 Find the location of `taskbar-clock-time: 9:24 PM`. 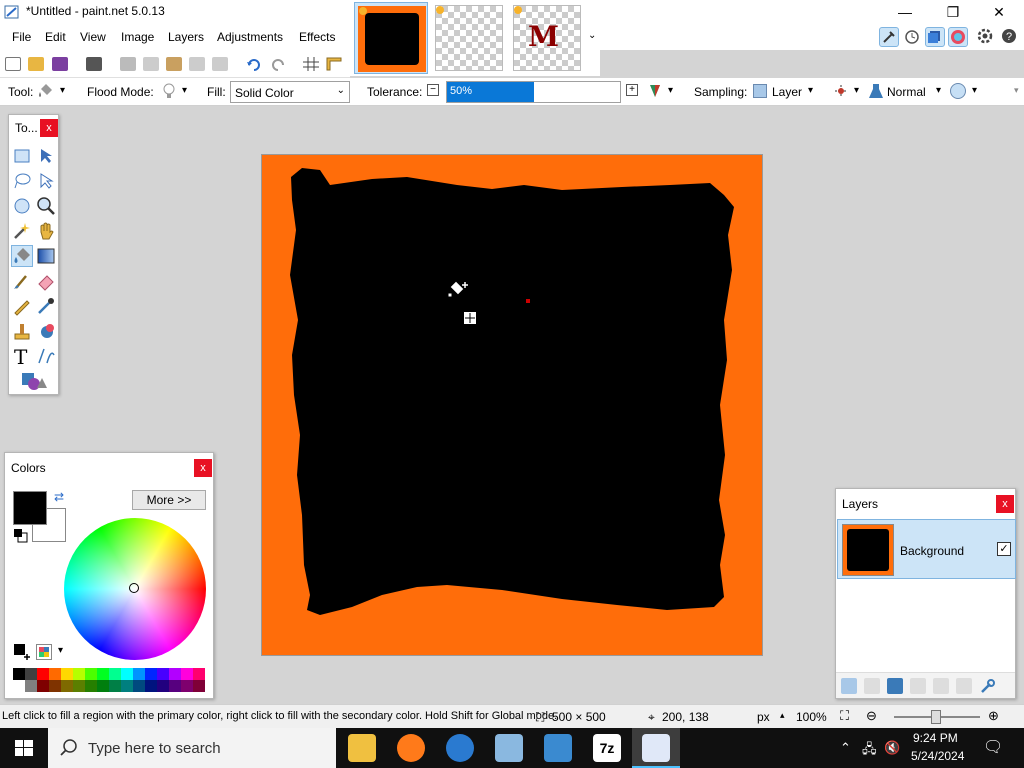

taskbar-clock-time: 9:24 PM is located at coordinates (935, 738).